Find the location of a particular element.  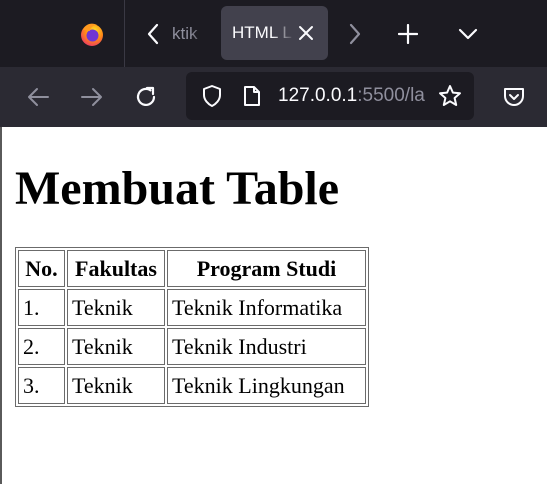

shield-icon is located at coordinates (212, 96).